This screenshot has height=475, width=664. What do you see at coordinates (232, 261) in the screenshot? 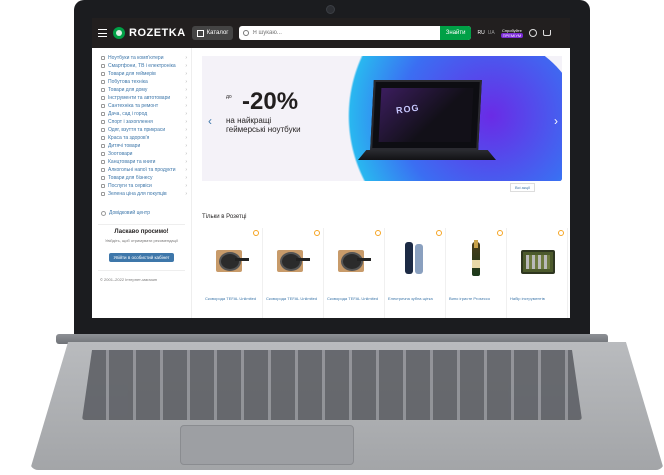
I see `product-pan-picture` at bounding box center [232, 261].